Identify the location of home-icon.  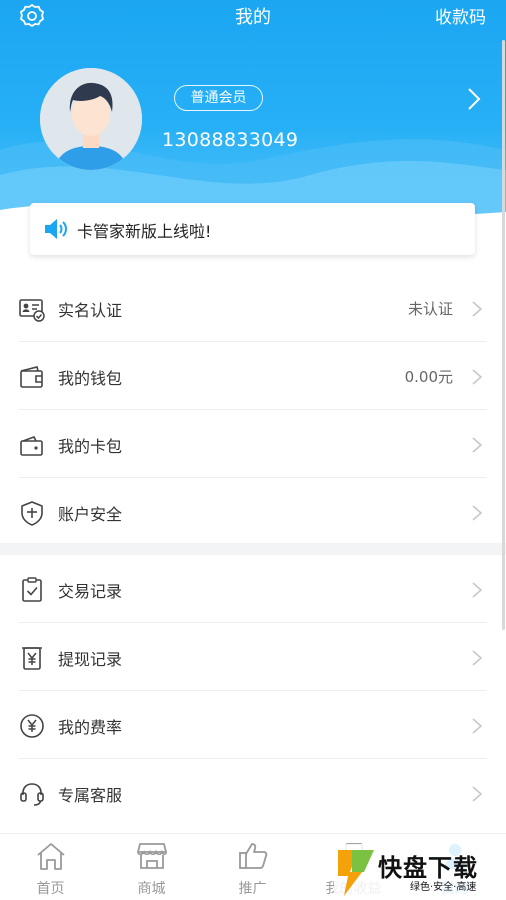
(51, 856).